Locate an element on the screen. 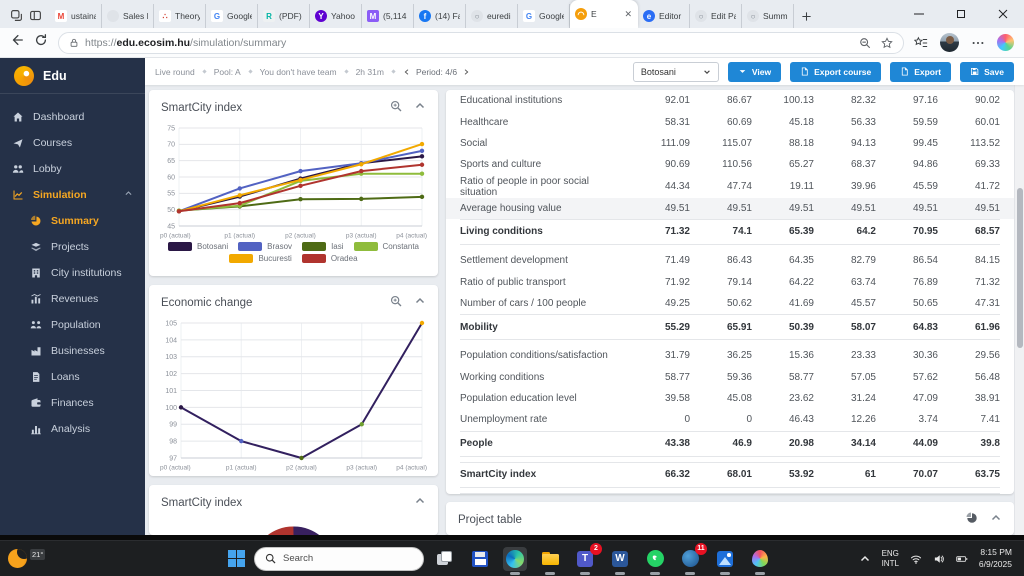 This screenshot has height=576, width=1024. browser-tab: f (14) Fa is located at coordinates (440, 16).